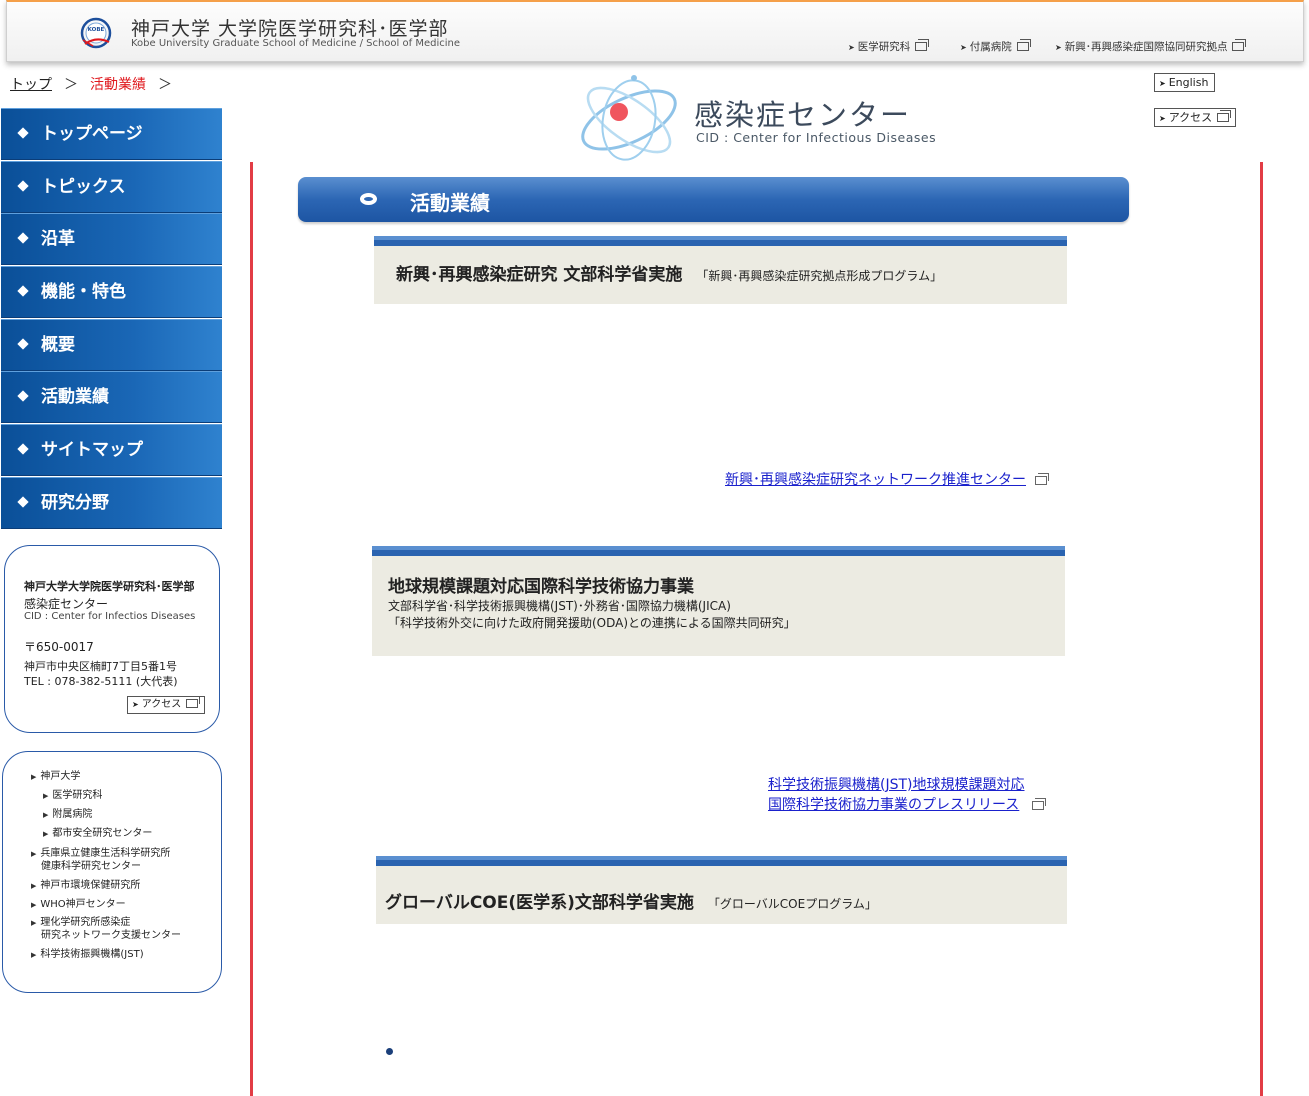 The height and width of the screenshot is (1096, 1309). What do you see at coordinates (111, 292) in the screenshot?
I see `sidebar-item-features: 機能・特色` at bounding box center [111, 292].